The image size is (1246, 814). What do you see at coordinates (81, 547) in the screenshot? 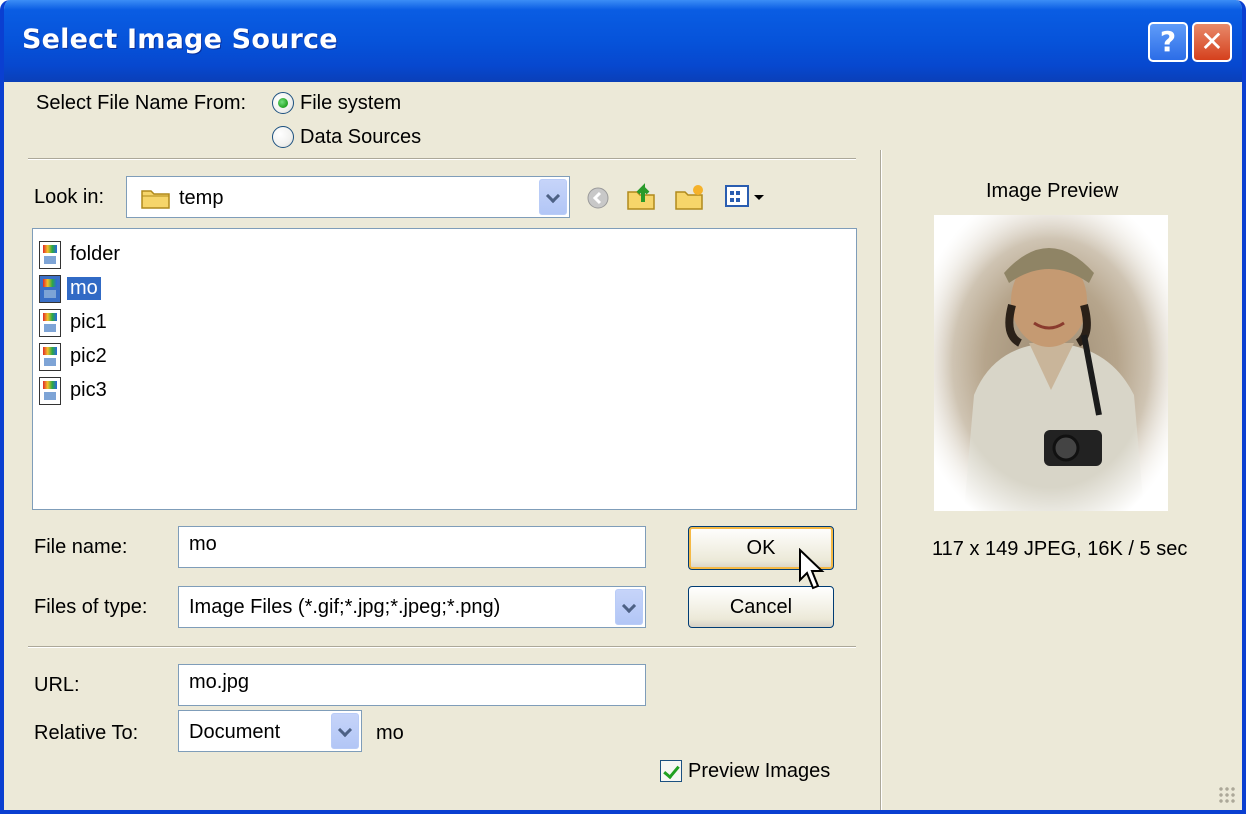
I see `filename-label: File name:` at bounding box center [81, 547].